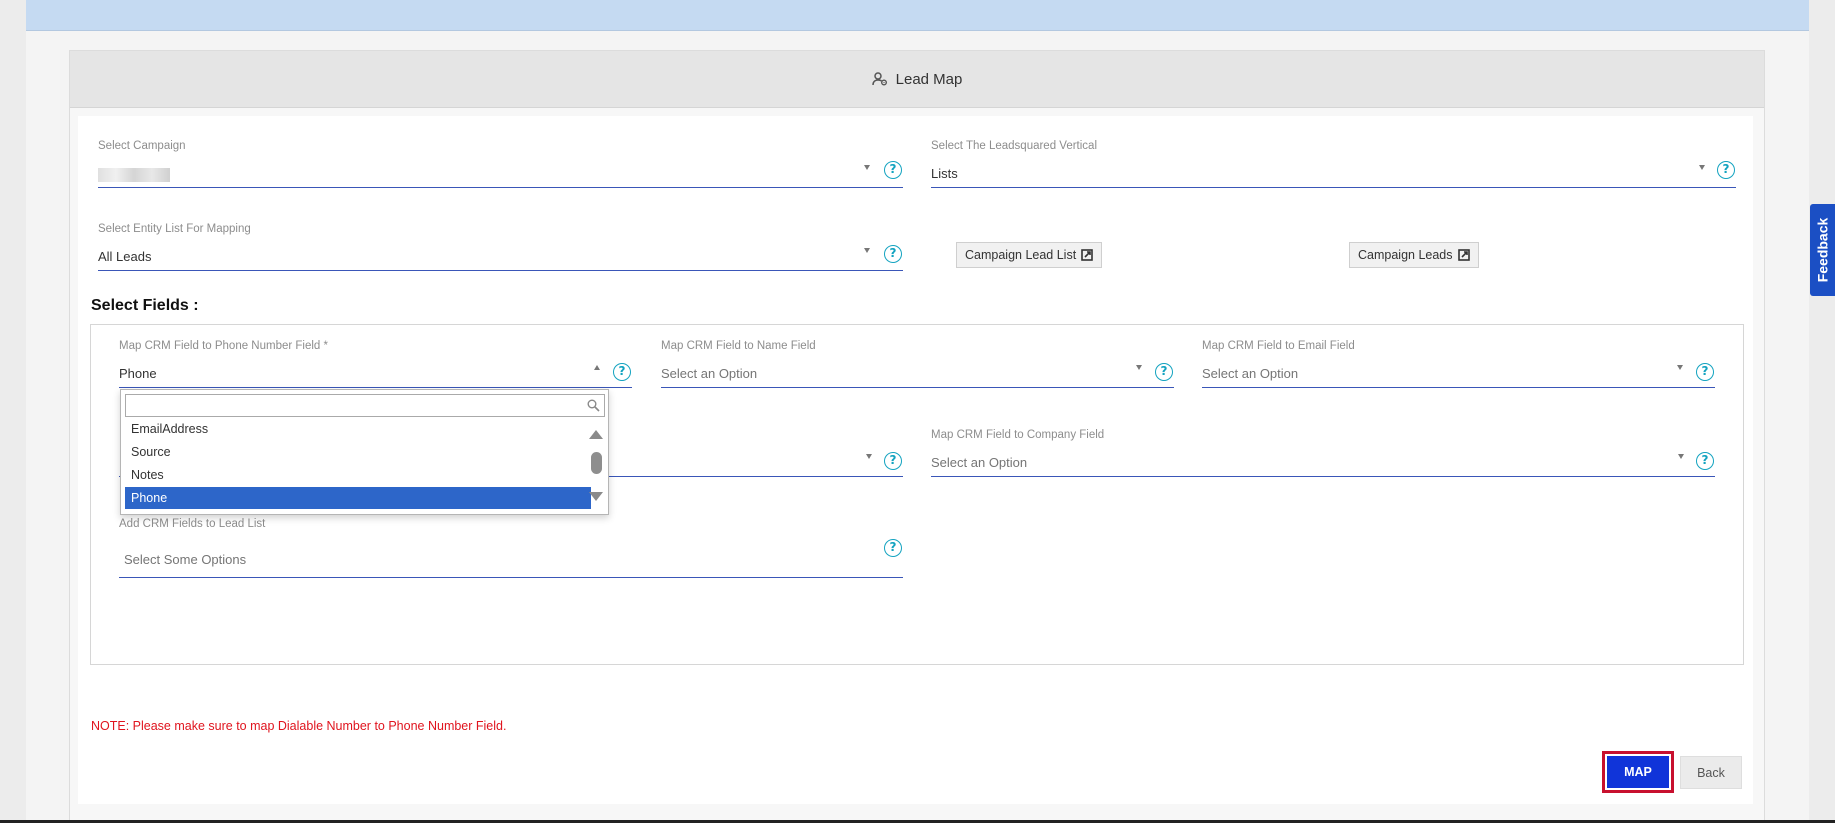 This screenshot has height=823, width=1835. What do you see at coordinates (375, 375) in the screenshot?
I see `phone-field-select: Phone` at bounding box center [375, 375].